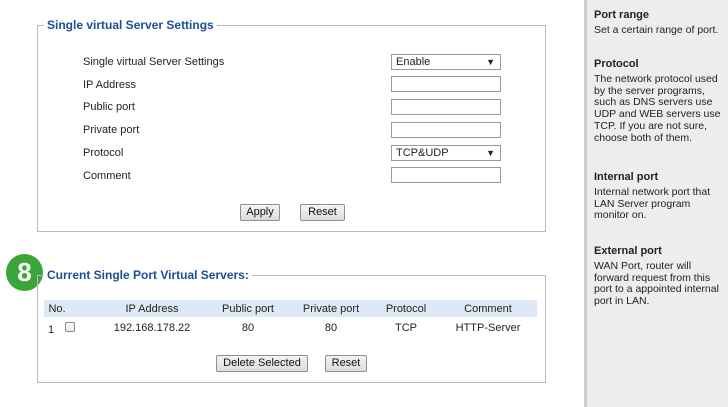 The width and height of the screenshot is (728, 407). What do you see at coordinates (406, 328) in the screenshot?
I see `row-protocol: TCP` at bounding box center [406, 328].